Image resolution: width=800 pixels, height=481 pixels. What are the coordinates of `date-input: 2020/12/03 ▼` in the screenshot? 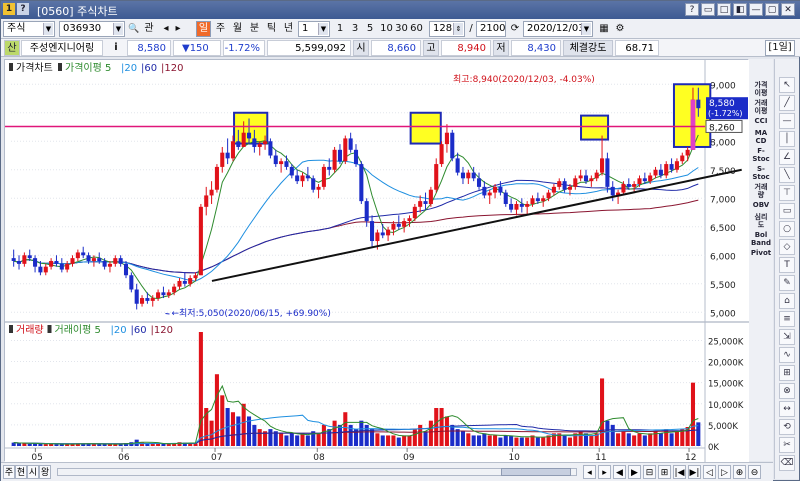 It's located at (558, 29).